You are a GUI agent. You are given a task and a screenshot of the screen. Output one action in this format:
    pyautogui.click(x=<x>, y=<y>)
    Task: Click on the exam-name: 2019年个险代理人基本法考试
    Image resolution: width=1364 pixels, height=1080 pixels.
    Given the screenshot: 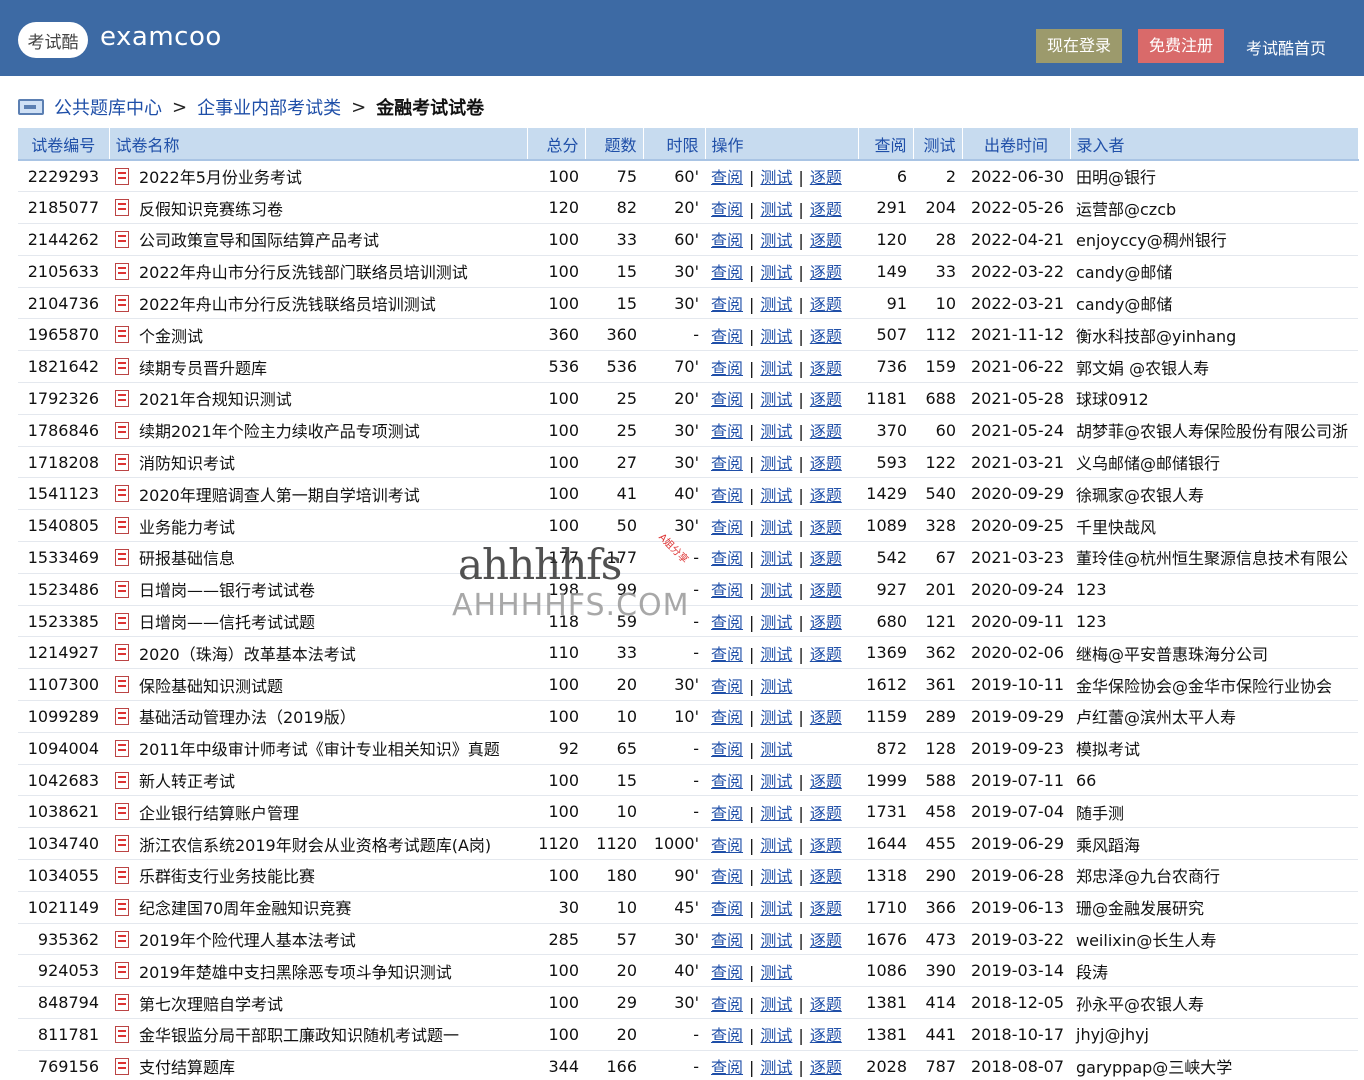 What is the action you would take?
    pyautogui.click(x=247, y=939)
    